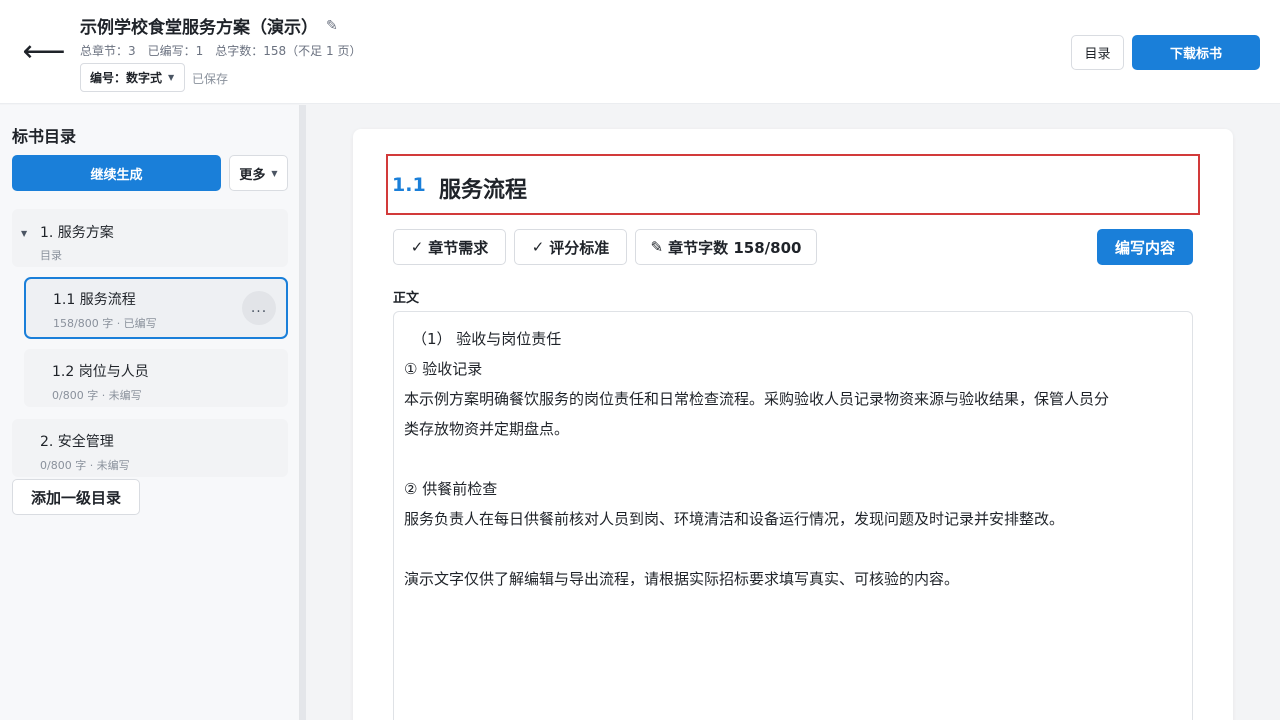 This screenshot has height=720, width=1280. Describe the element at coordinates (116, 173) in the screenshot. I see `continue-generate-button: 继续生成` at that location.